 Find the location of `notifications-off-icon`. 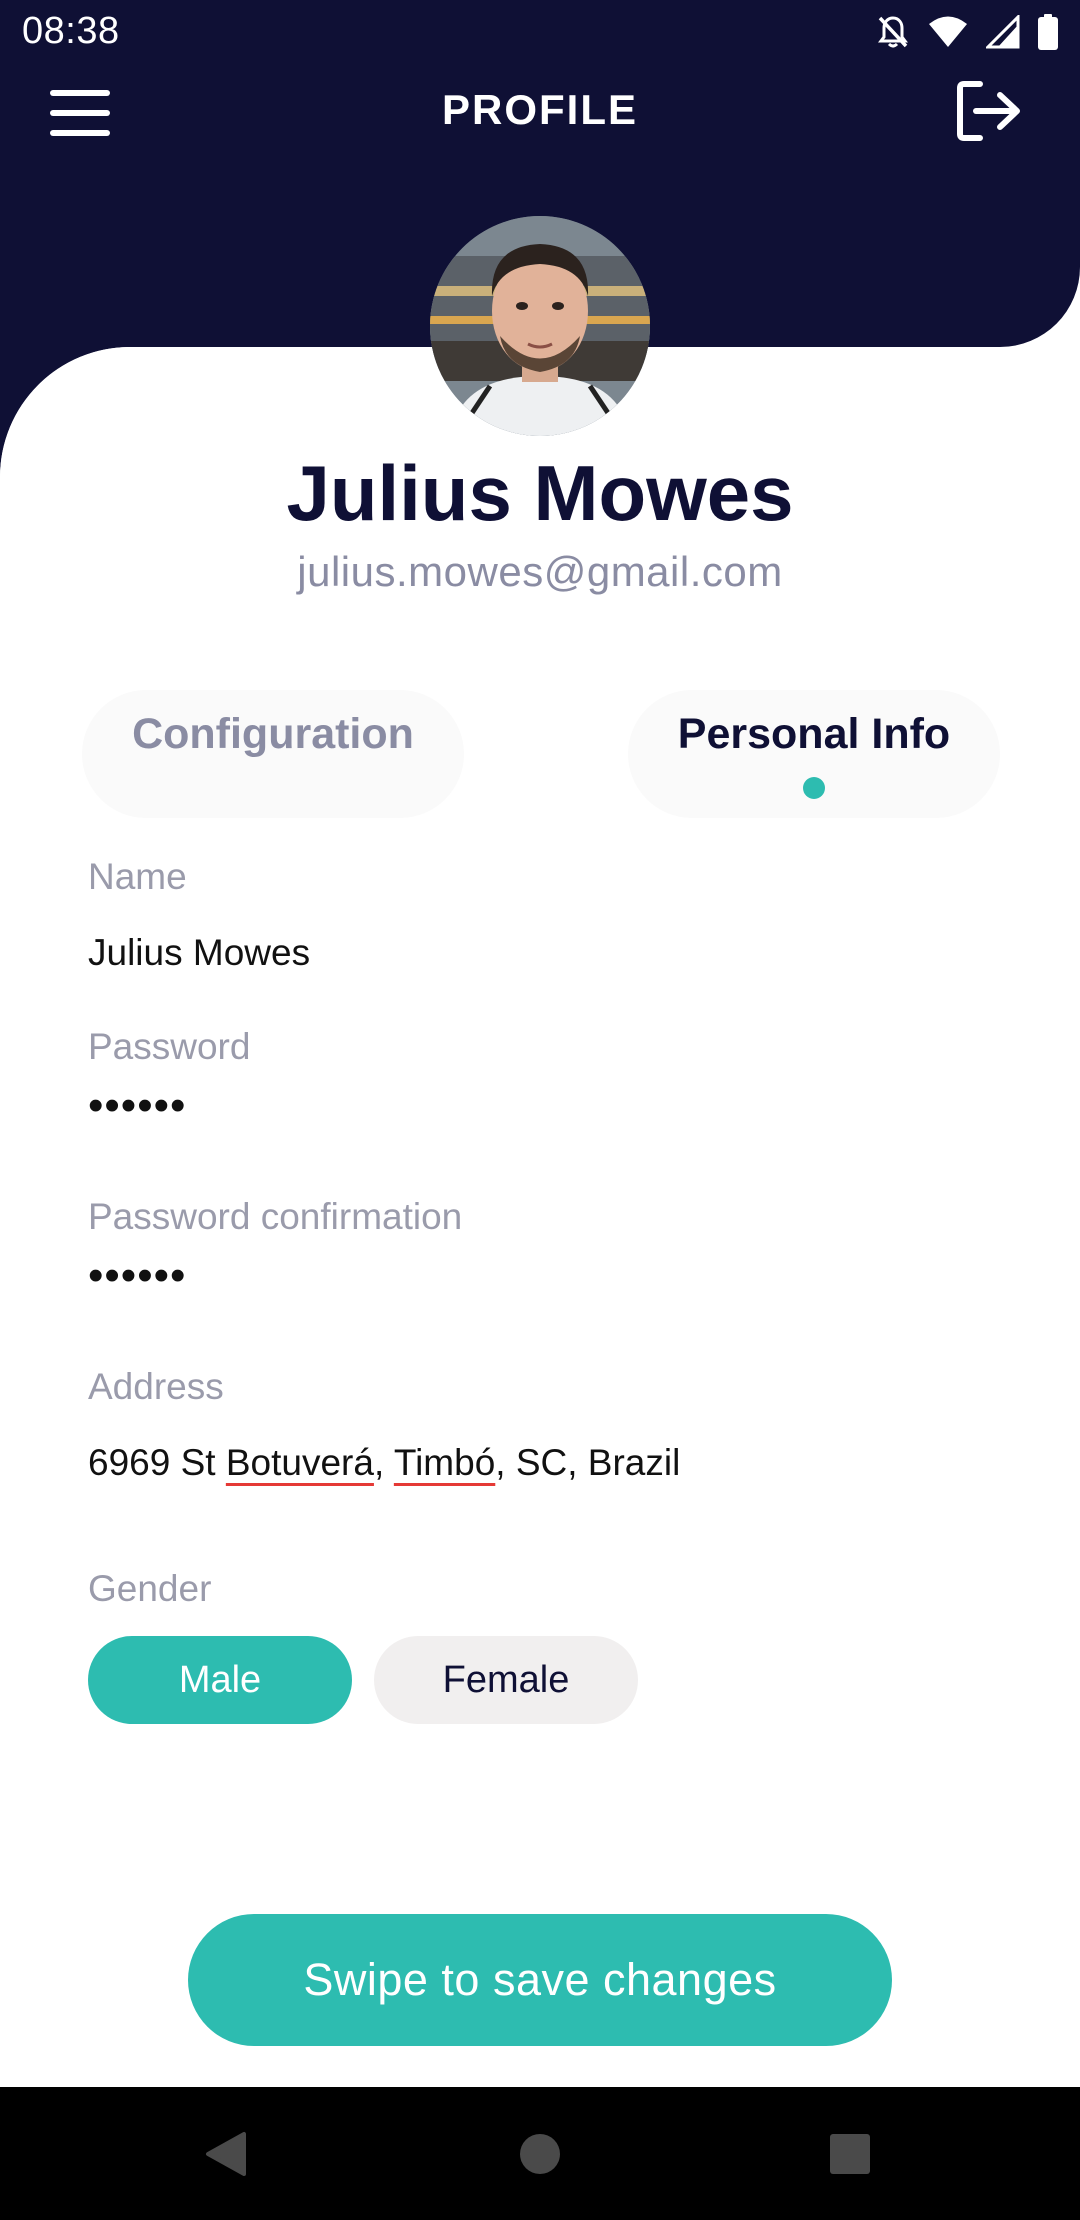

notifications-off-icon is located at coordinates (893, 32).